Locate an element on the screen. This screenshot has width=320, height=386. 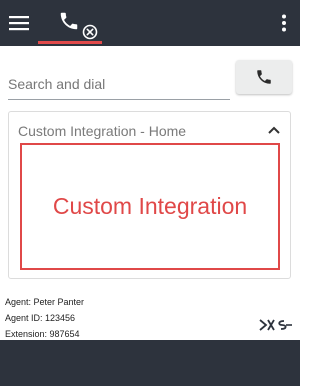
menu-button is located at coordinates (19, 23).